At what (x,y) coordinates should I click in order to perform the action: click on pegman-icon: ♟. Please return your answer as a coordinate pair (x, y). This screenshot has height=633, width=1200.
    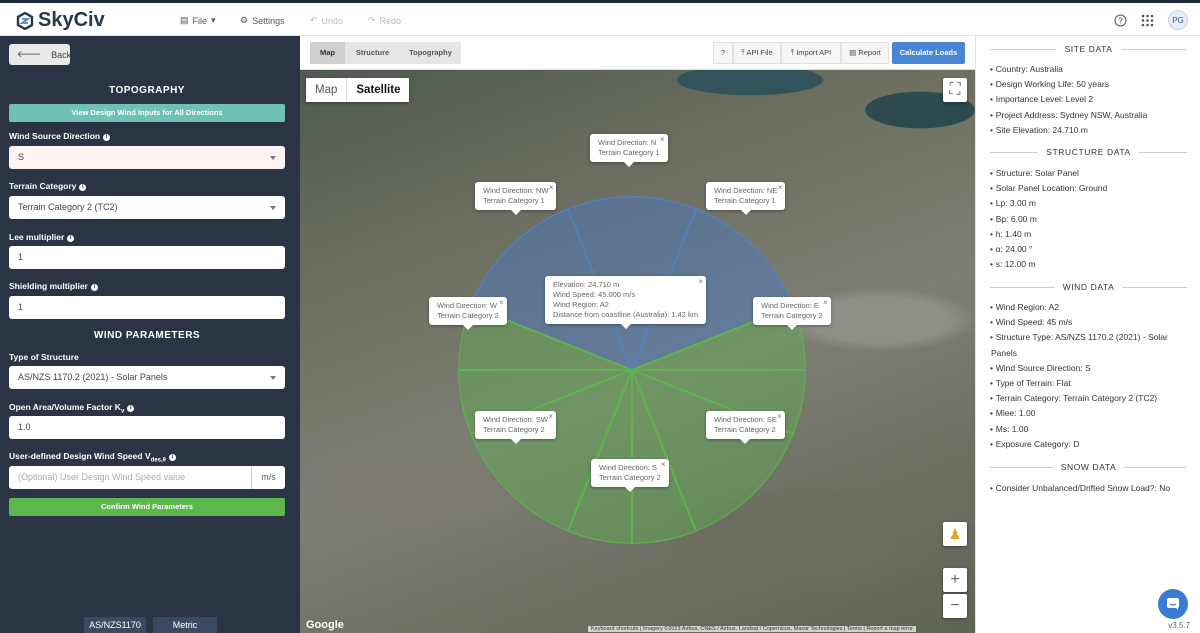
    Looking at the image, I should click on (955, 534).